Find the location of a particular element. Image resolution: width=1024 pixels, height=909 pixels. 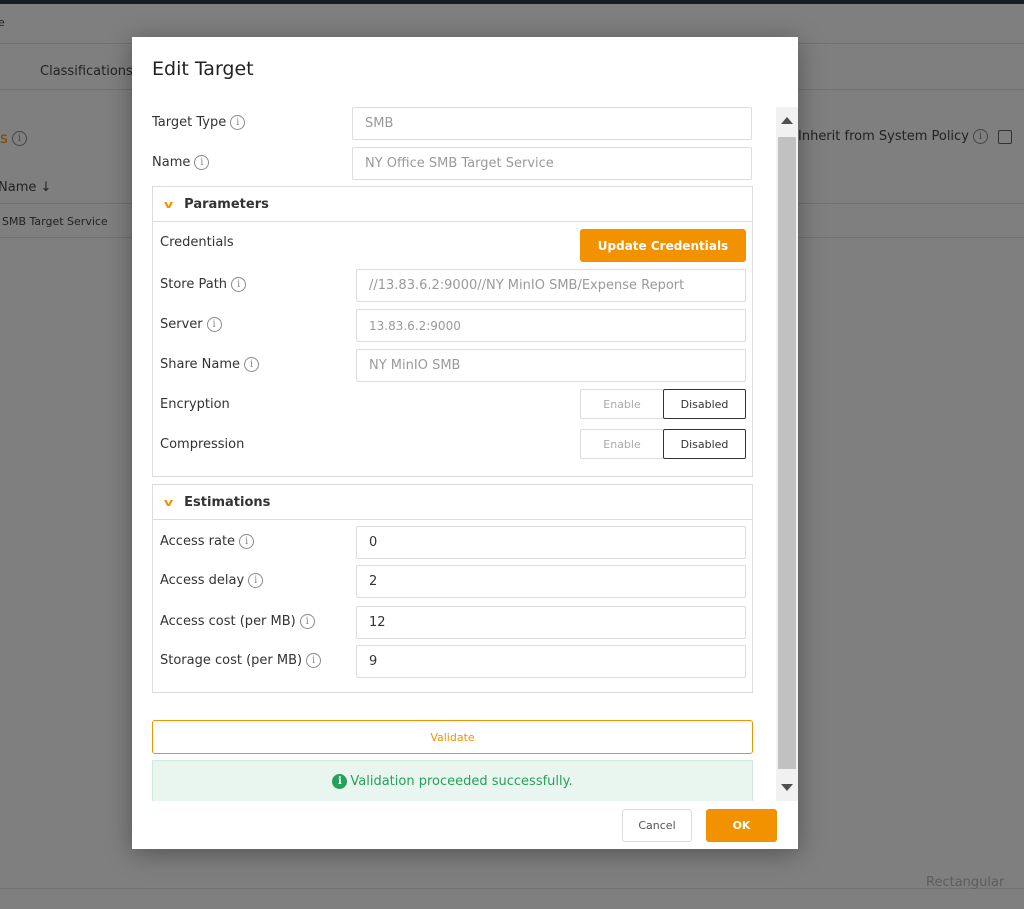

validate-button: Validate is located at coordinates (452, 737).